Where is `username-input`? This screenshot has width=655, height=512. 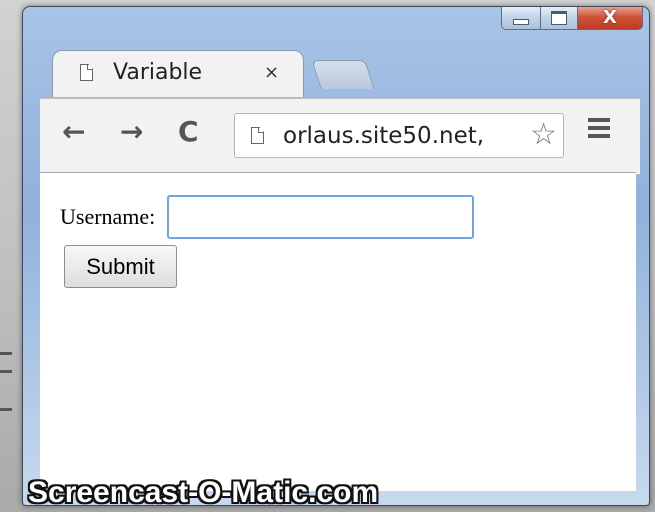 username-input is located at coordinates (321, 217).